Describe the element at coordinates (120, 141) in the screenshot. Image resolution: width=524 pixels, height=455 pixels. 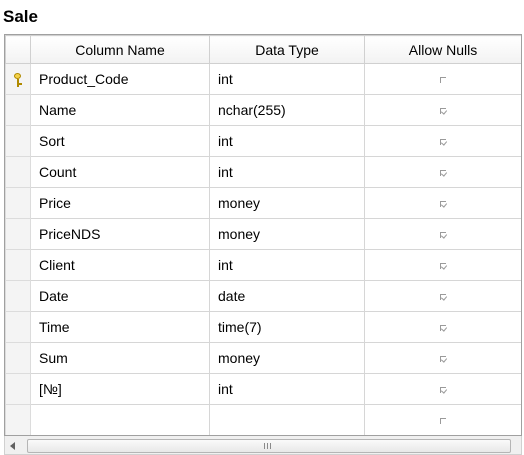
I see `column-name-cell: Sort` at that location.